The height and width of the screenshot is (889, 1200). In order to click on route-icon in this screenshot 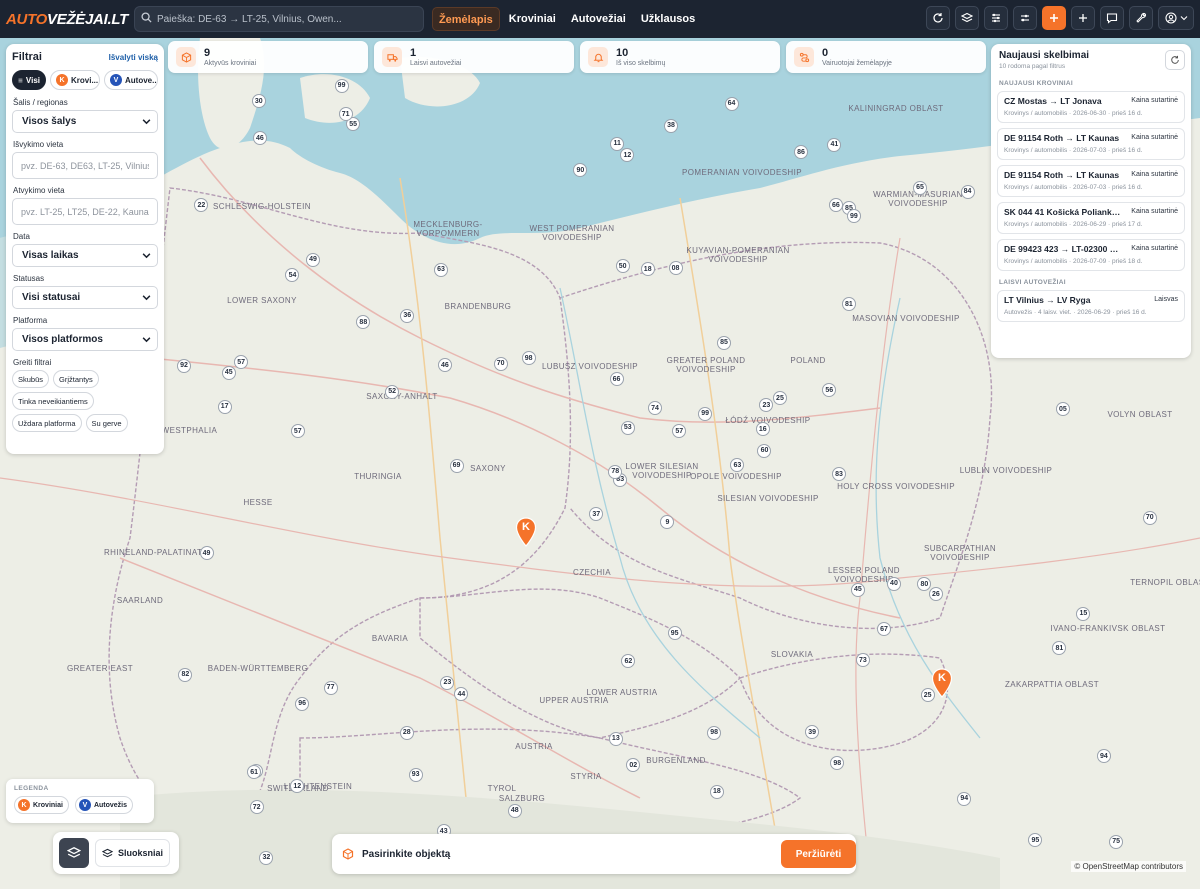, I will do `click(804, 57)`.